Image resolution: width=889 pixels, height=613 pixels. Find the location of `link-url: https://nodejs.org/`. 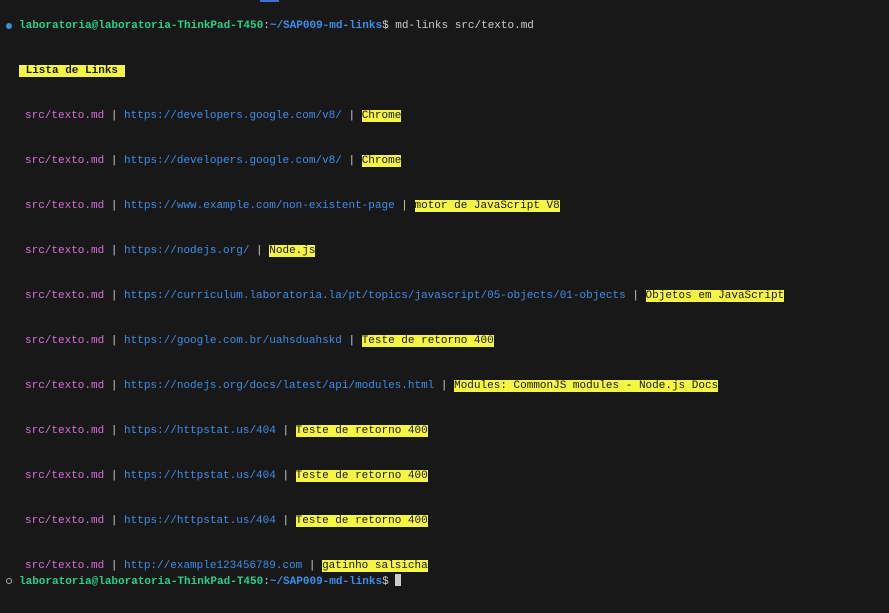

link-url: https://nodejs.org/ is located at coordinates (186, 251).